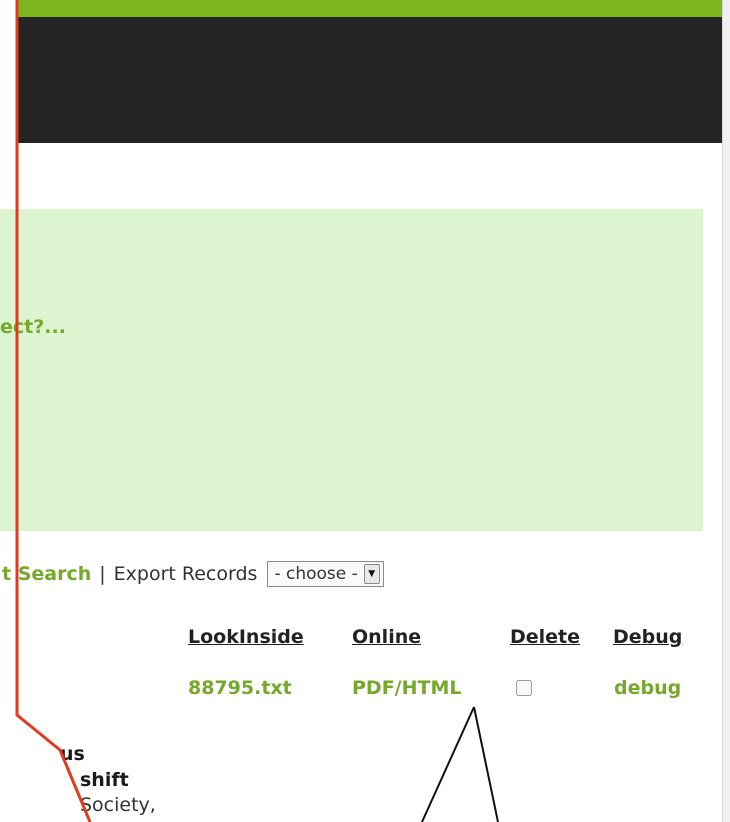  Describe the element at coordinates (72, 754) in the screenshot. I see `record-title-fragment-1: us` at that location.